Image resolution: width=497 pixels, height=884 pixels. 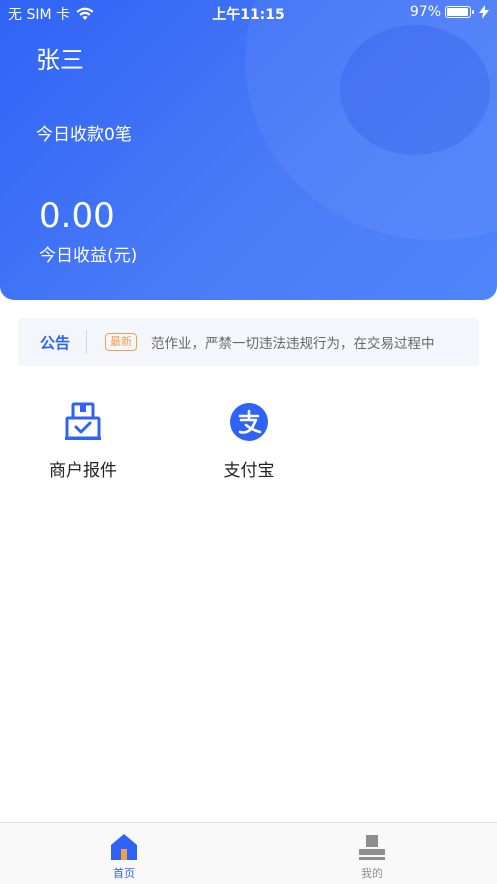 I want to click on today-amount: 0.00, so click(x=77, y=216).